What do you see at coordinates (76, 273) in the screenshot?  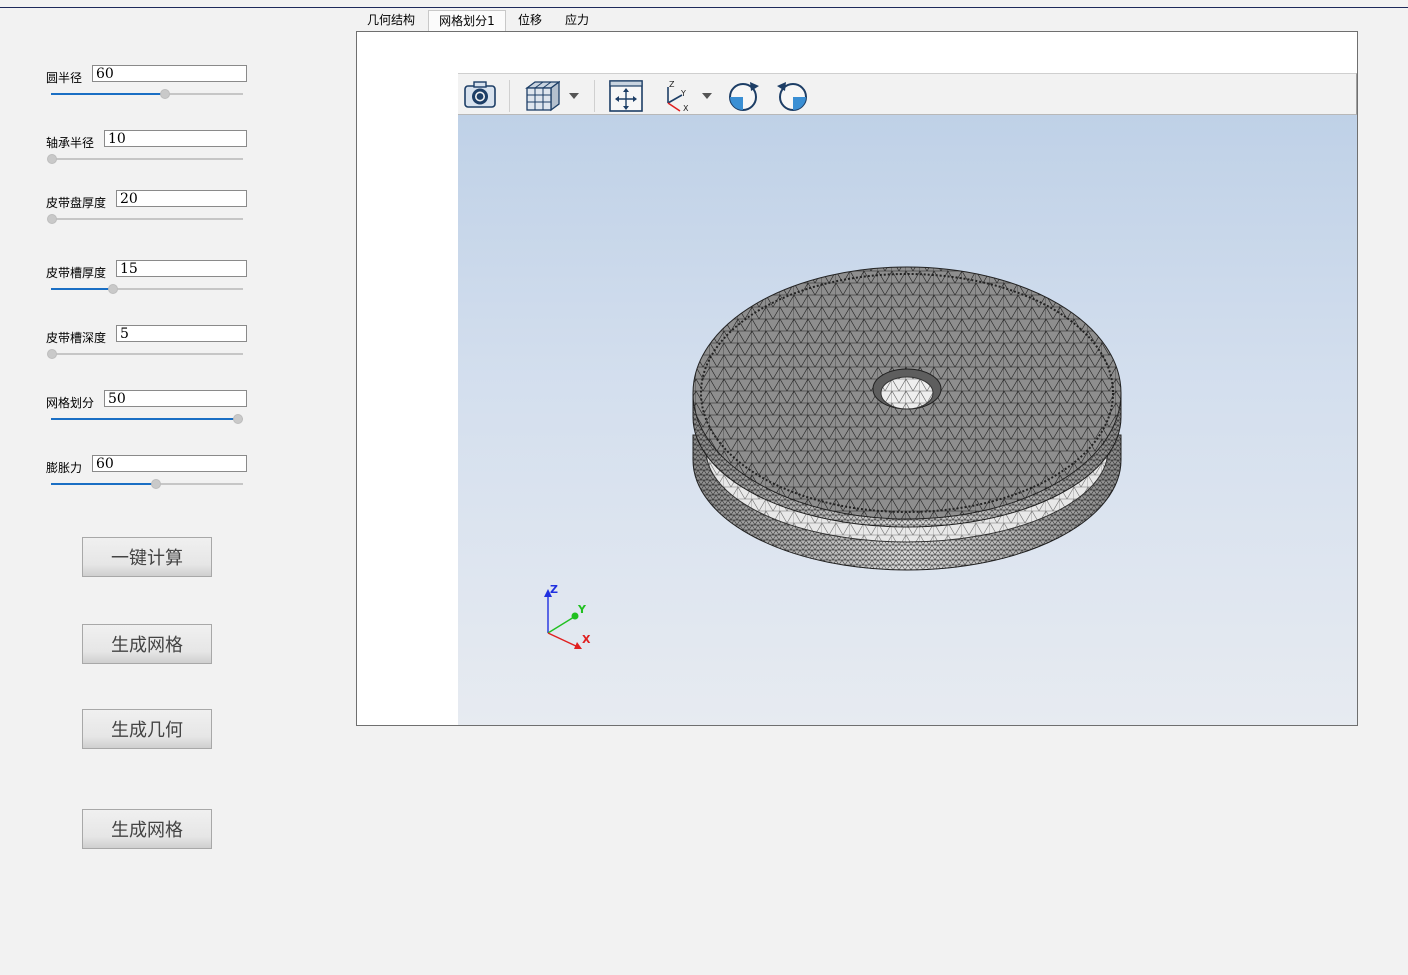 I see `param-label: 皮带槽厚度` at bounding box center [76, 273].